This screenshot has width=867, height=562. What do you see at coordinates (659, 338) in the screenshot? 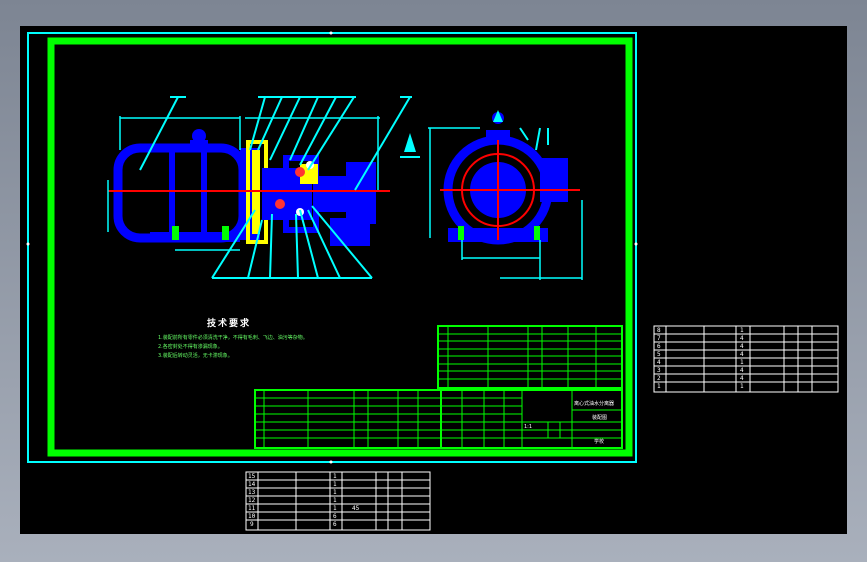
I see `bom-right-no: 7` at bounding box center [659, 338].